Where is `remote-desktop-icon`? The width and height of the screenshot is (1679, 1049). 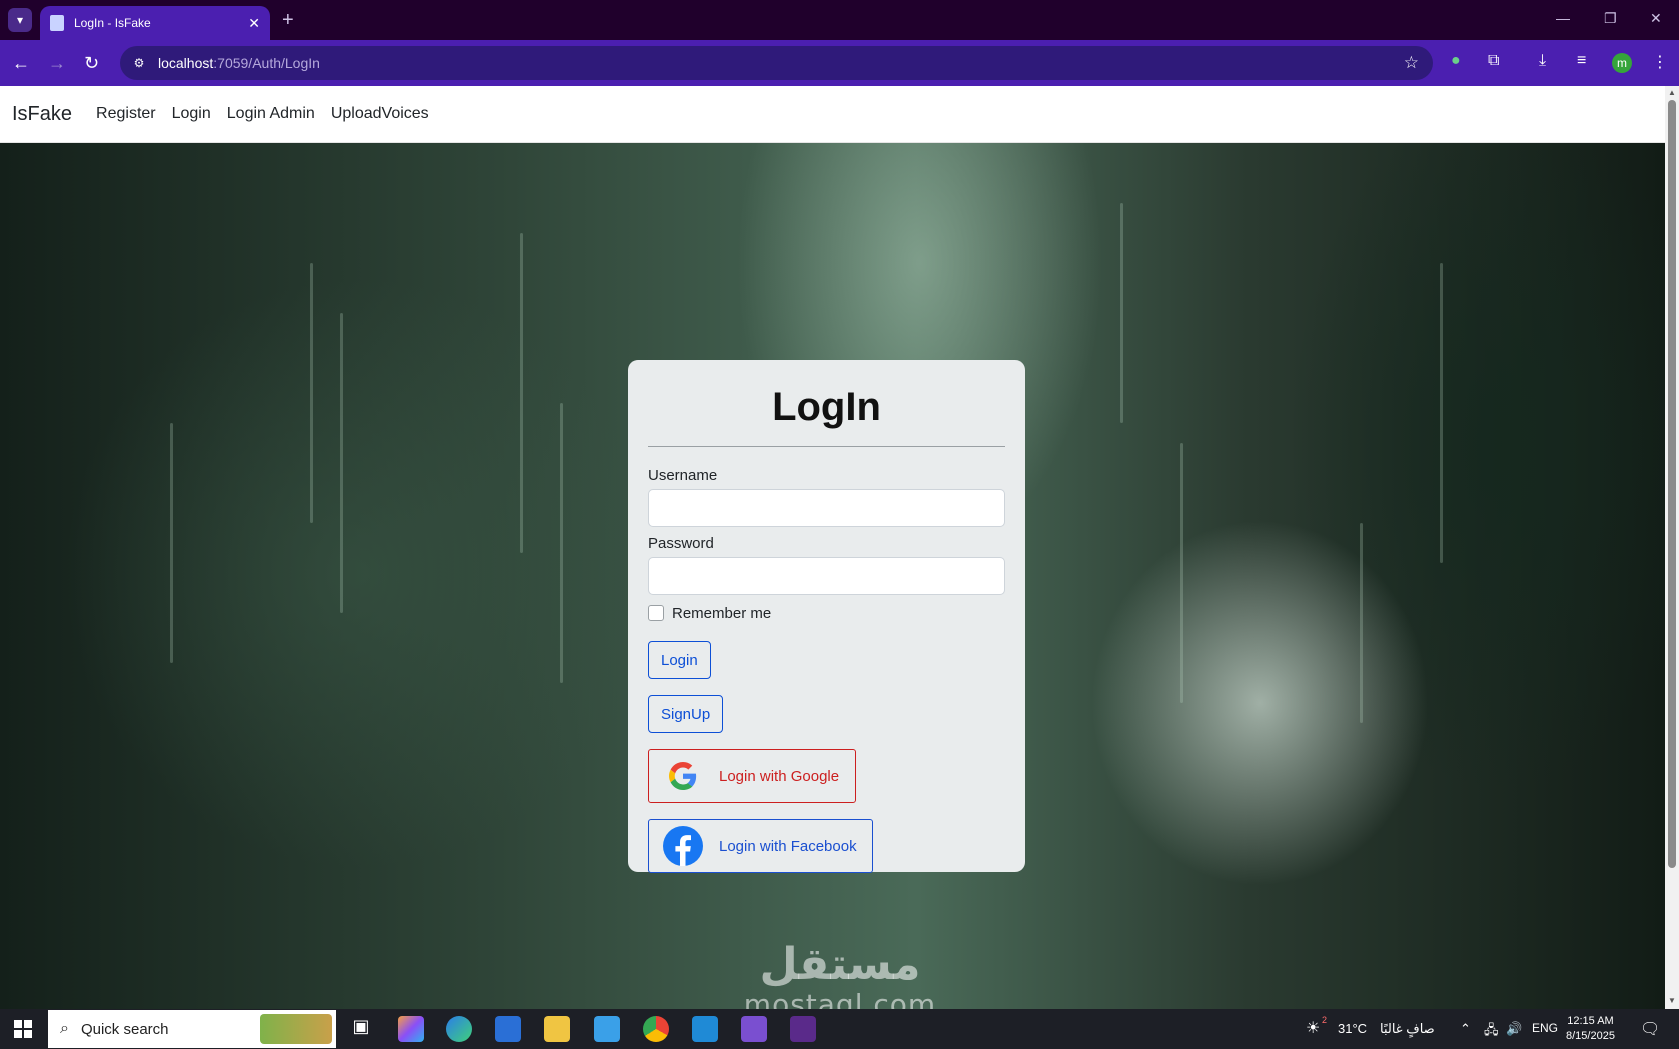 remote-desktop-icon is located at coordinates (607, 1029).